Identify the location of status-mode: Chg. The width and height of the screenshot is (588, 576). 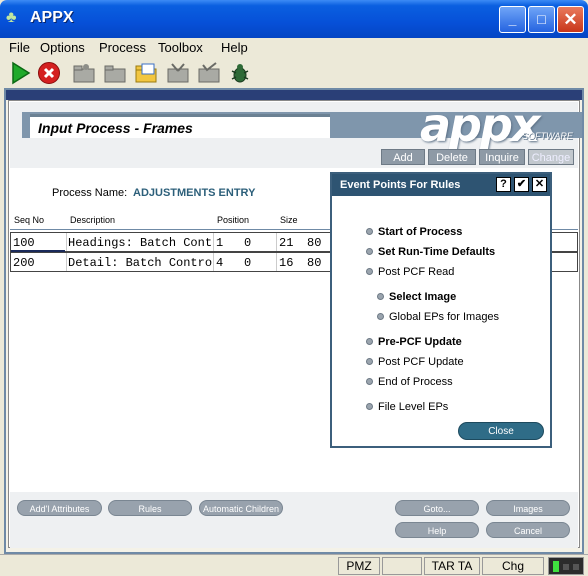
(513, 566).